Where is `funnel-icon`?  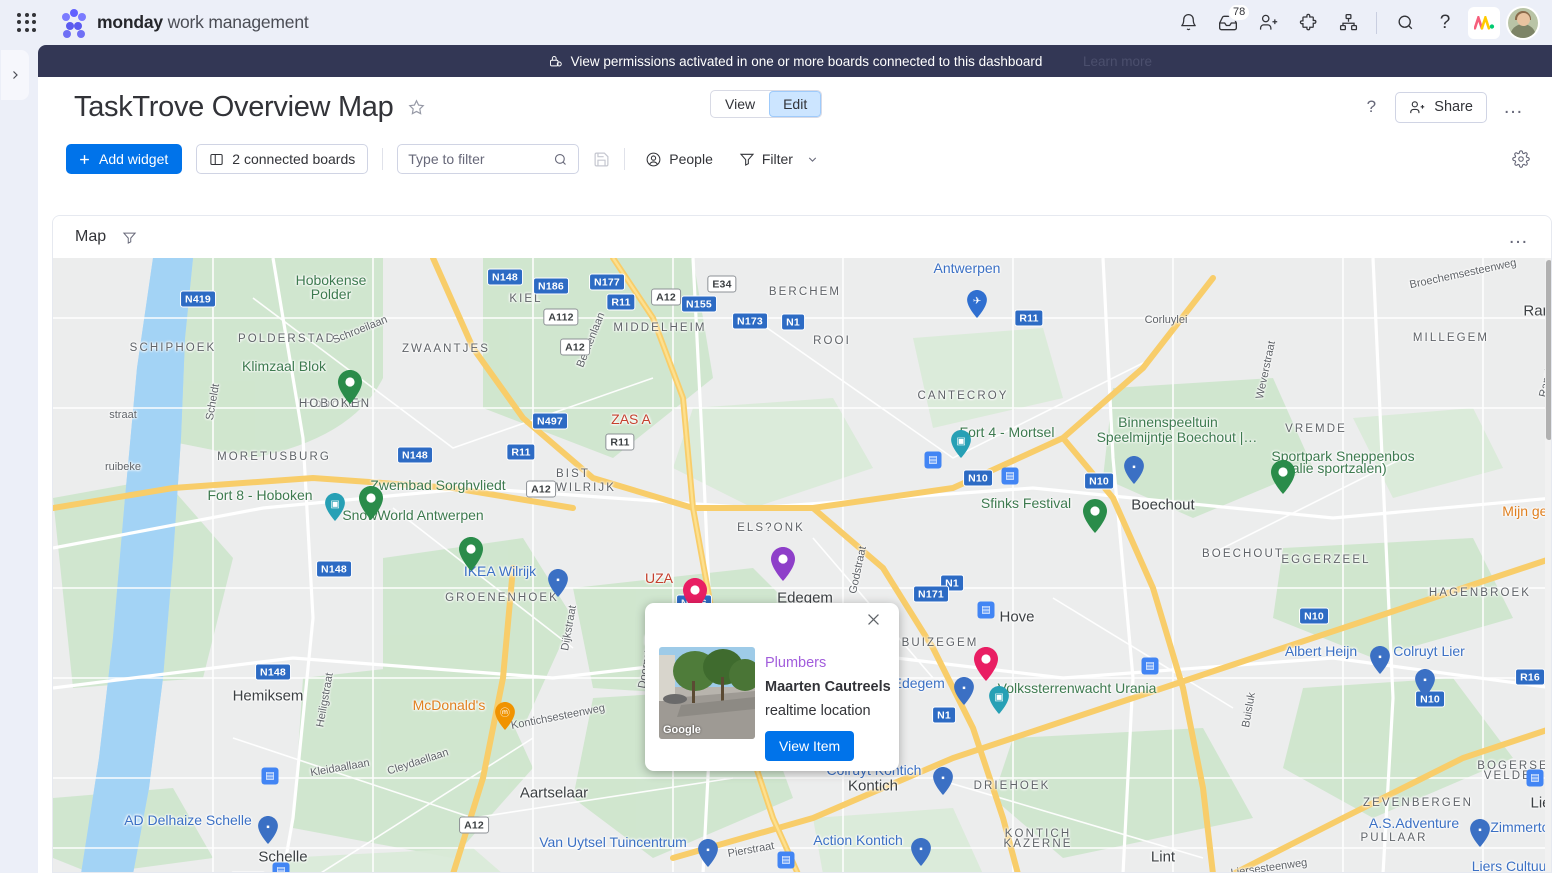
funnel-icon is located at coordinates (747, 159).